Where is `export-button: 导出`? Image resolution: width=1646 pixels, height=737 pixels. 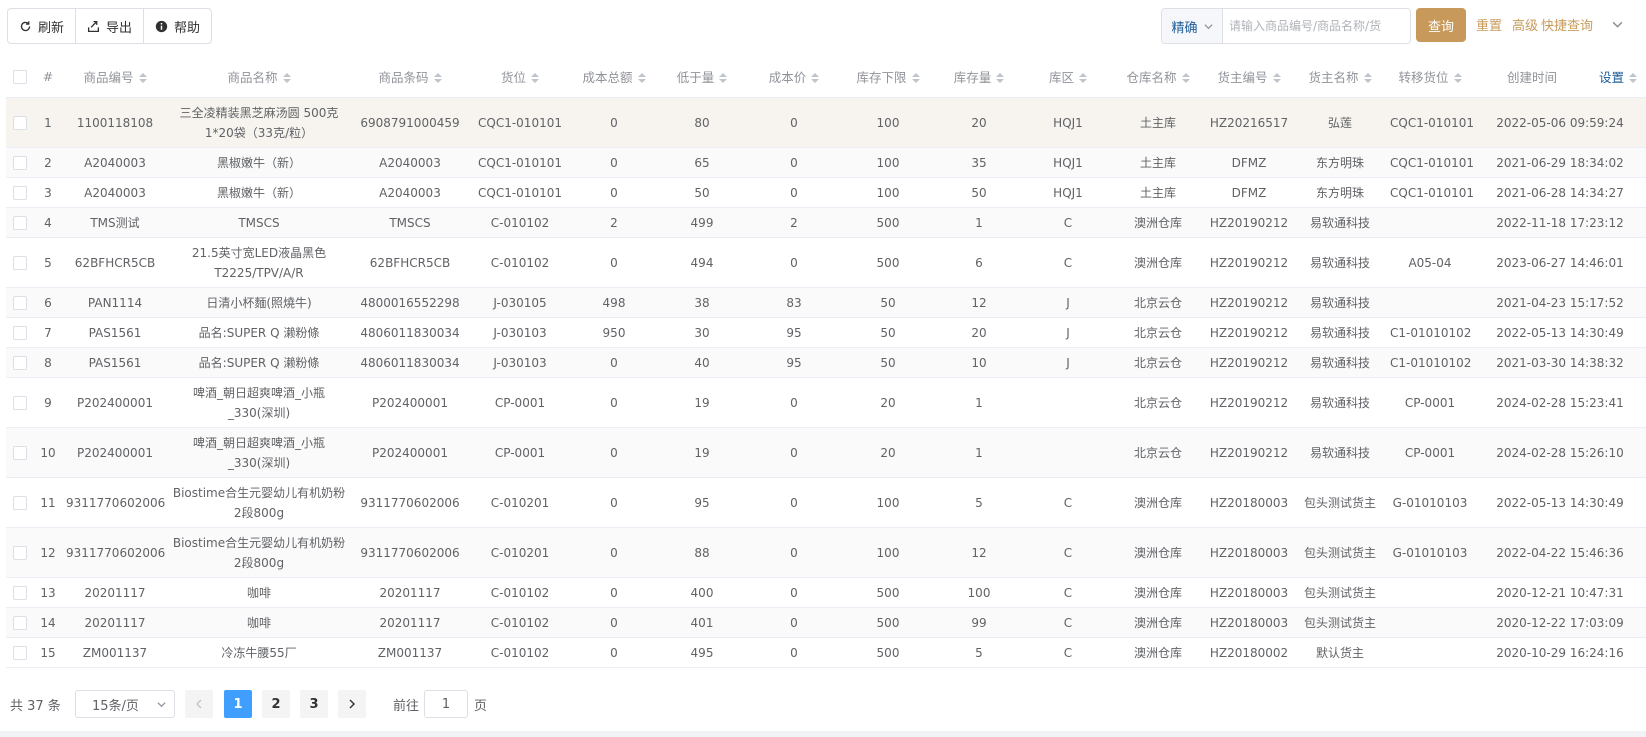
export-button: 导出 is located at coordinates (110, 26).